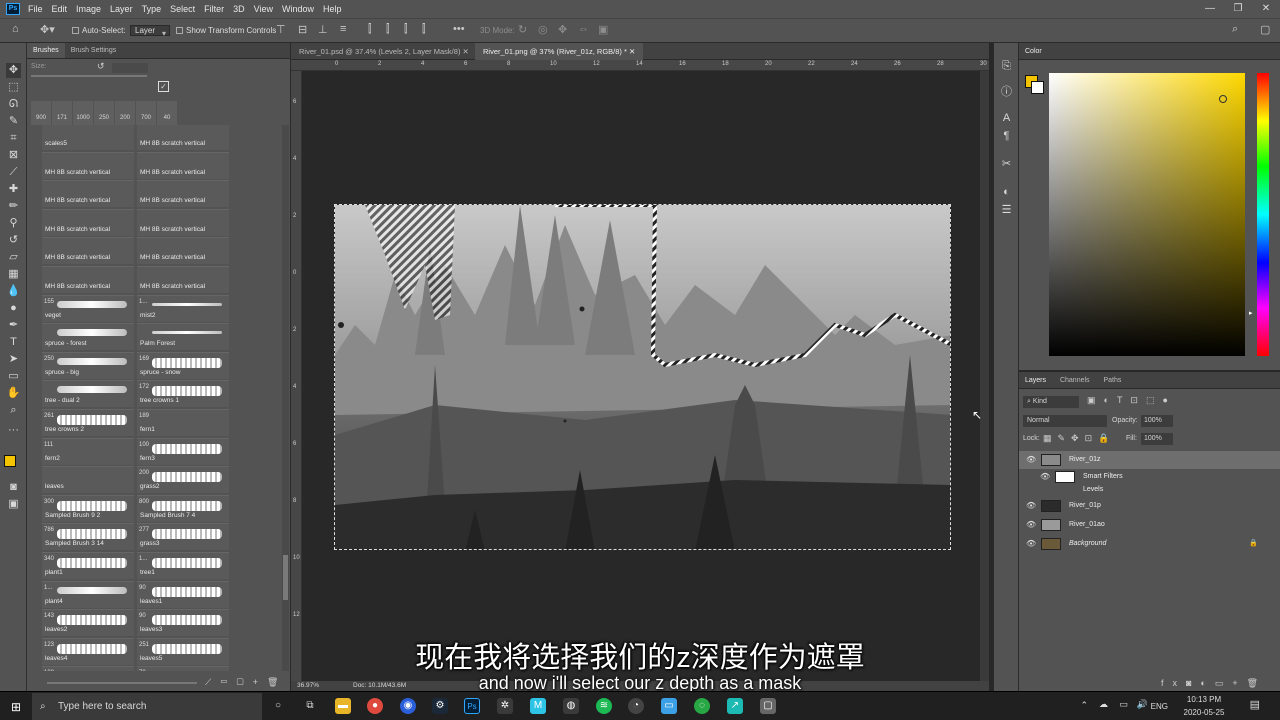 This screenshot has width=1280, height=720. I want to click on windows-start-icon: ⊞, so click(16, 707).